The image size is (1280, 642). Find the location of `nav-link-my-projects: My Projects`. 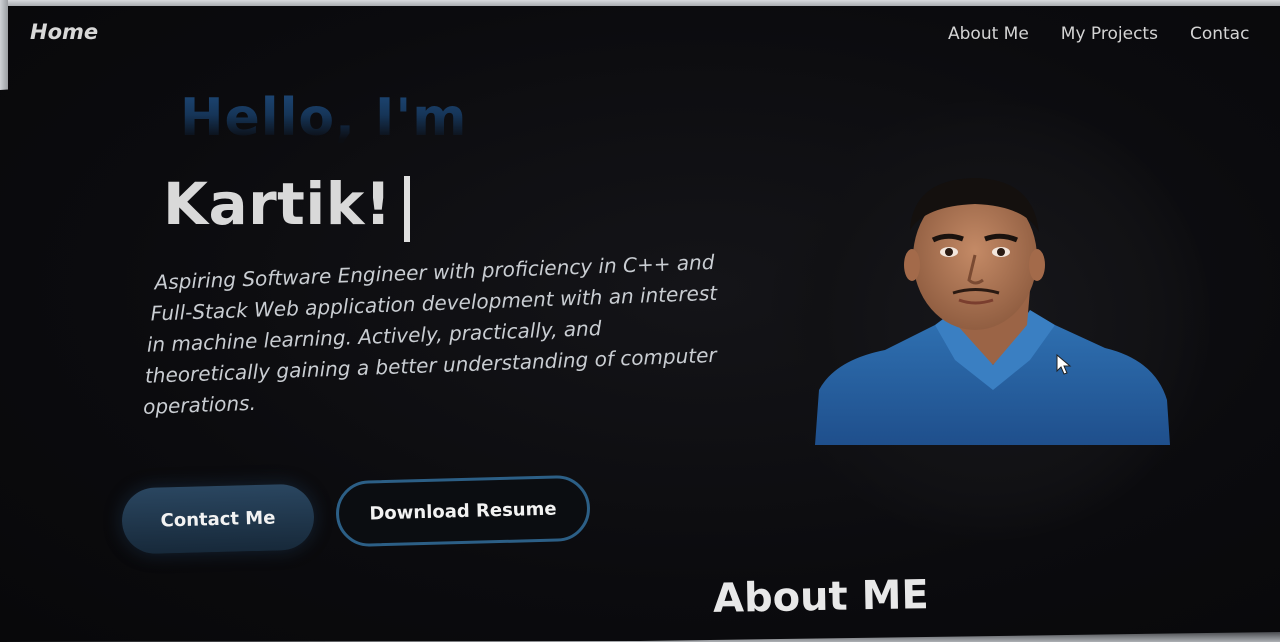

nav-link-my-projects: My Projects is located at coordinates (1109, 34).